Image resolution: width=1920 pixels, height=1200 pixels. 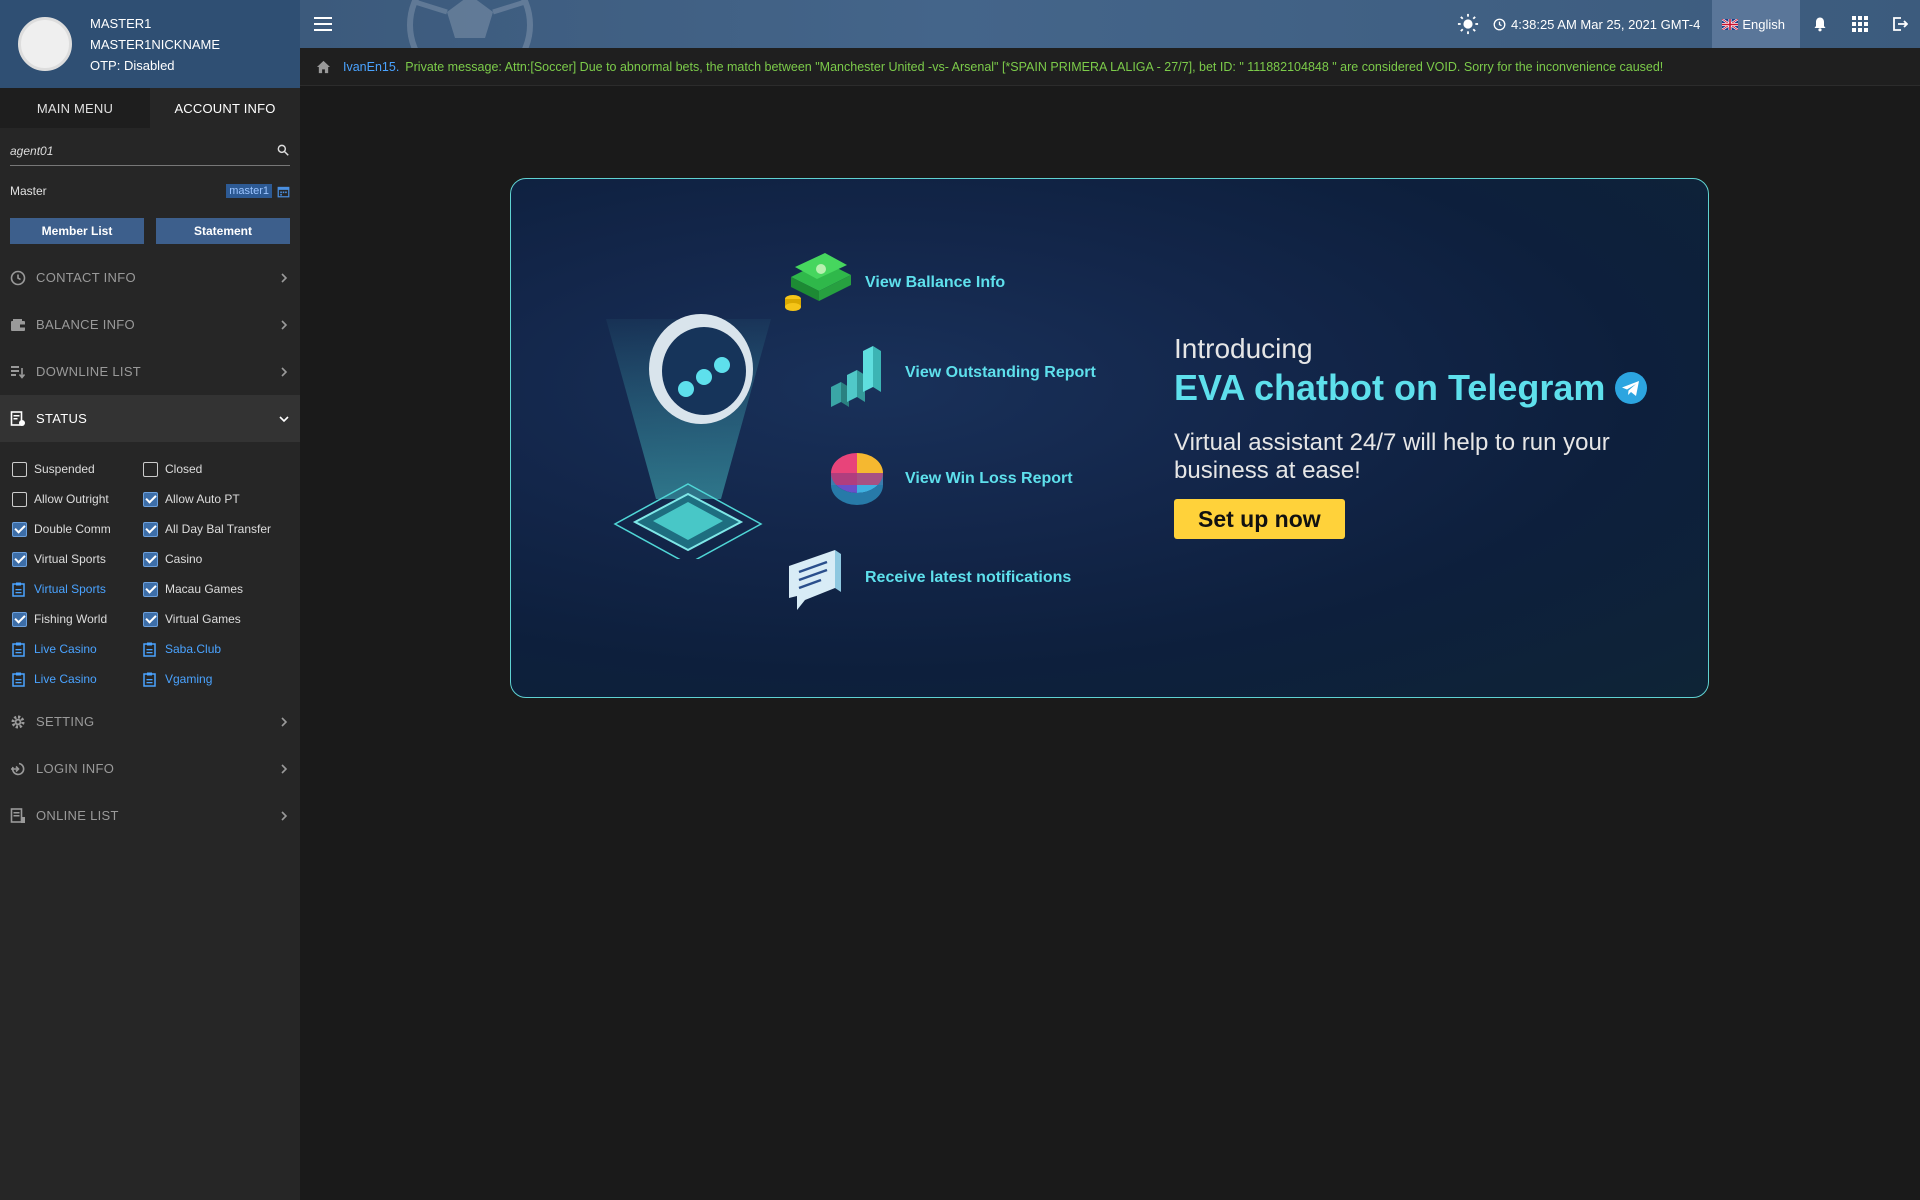 What do you see at coordinates (85, 324) in the screenshot?
I see `section-label: BALANCE INFO` at bounding box center [85, 324].